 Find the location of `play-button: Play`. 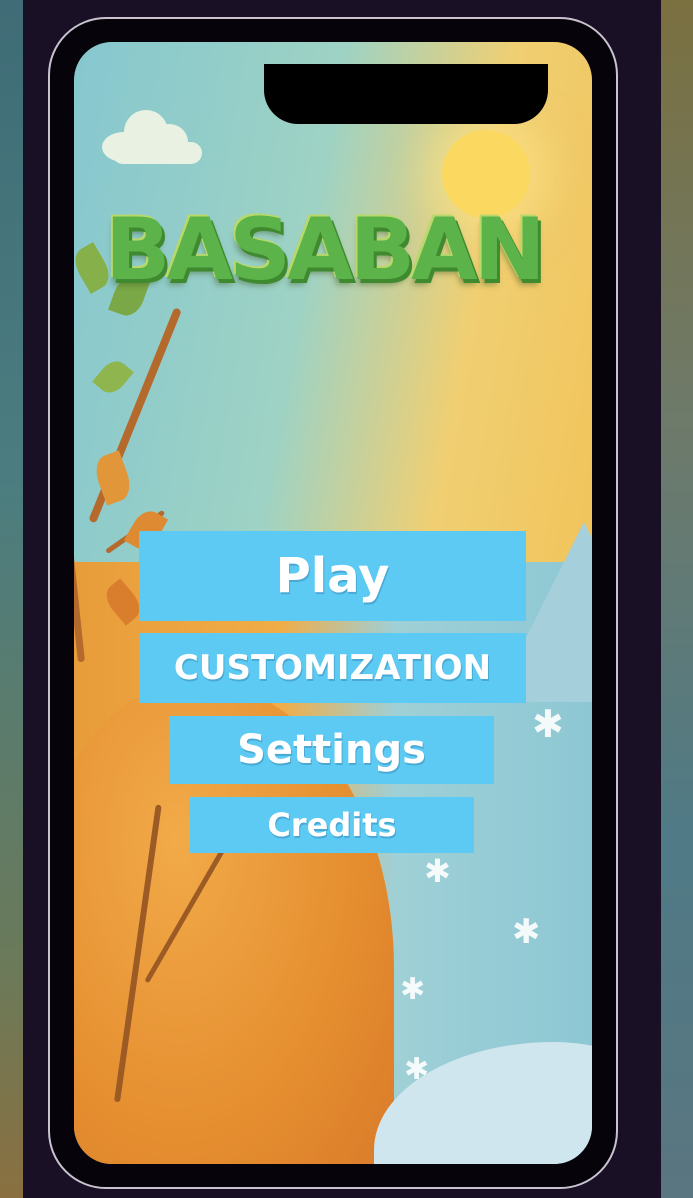

play-button: Play is located at coordinates (332, 576).